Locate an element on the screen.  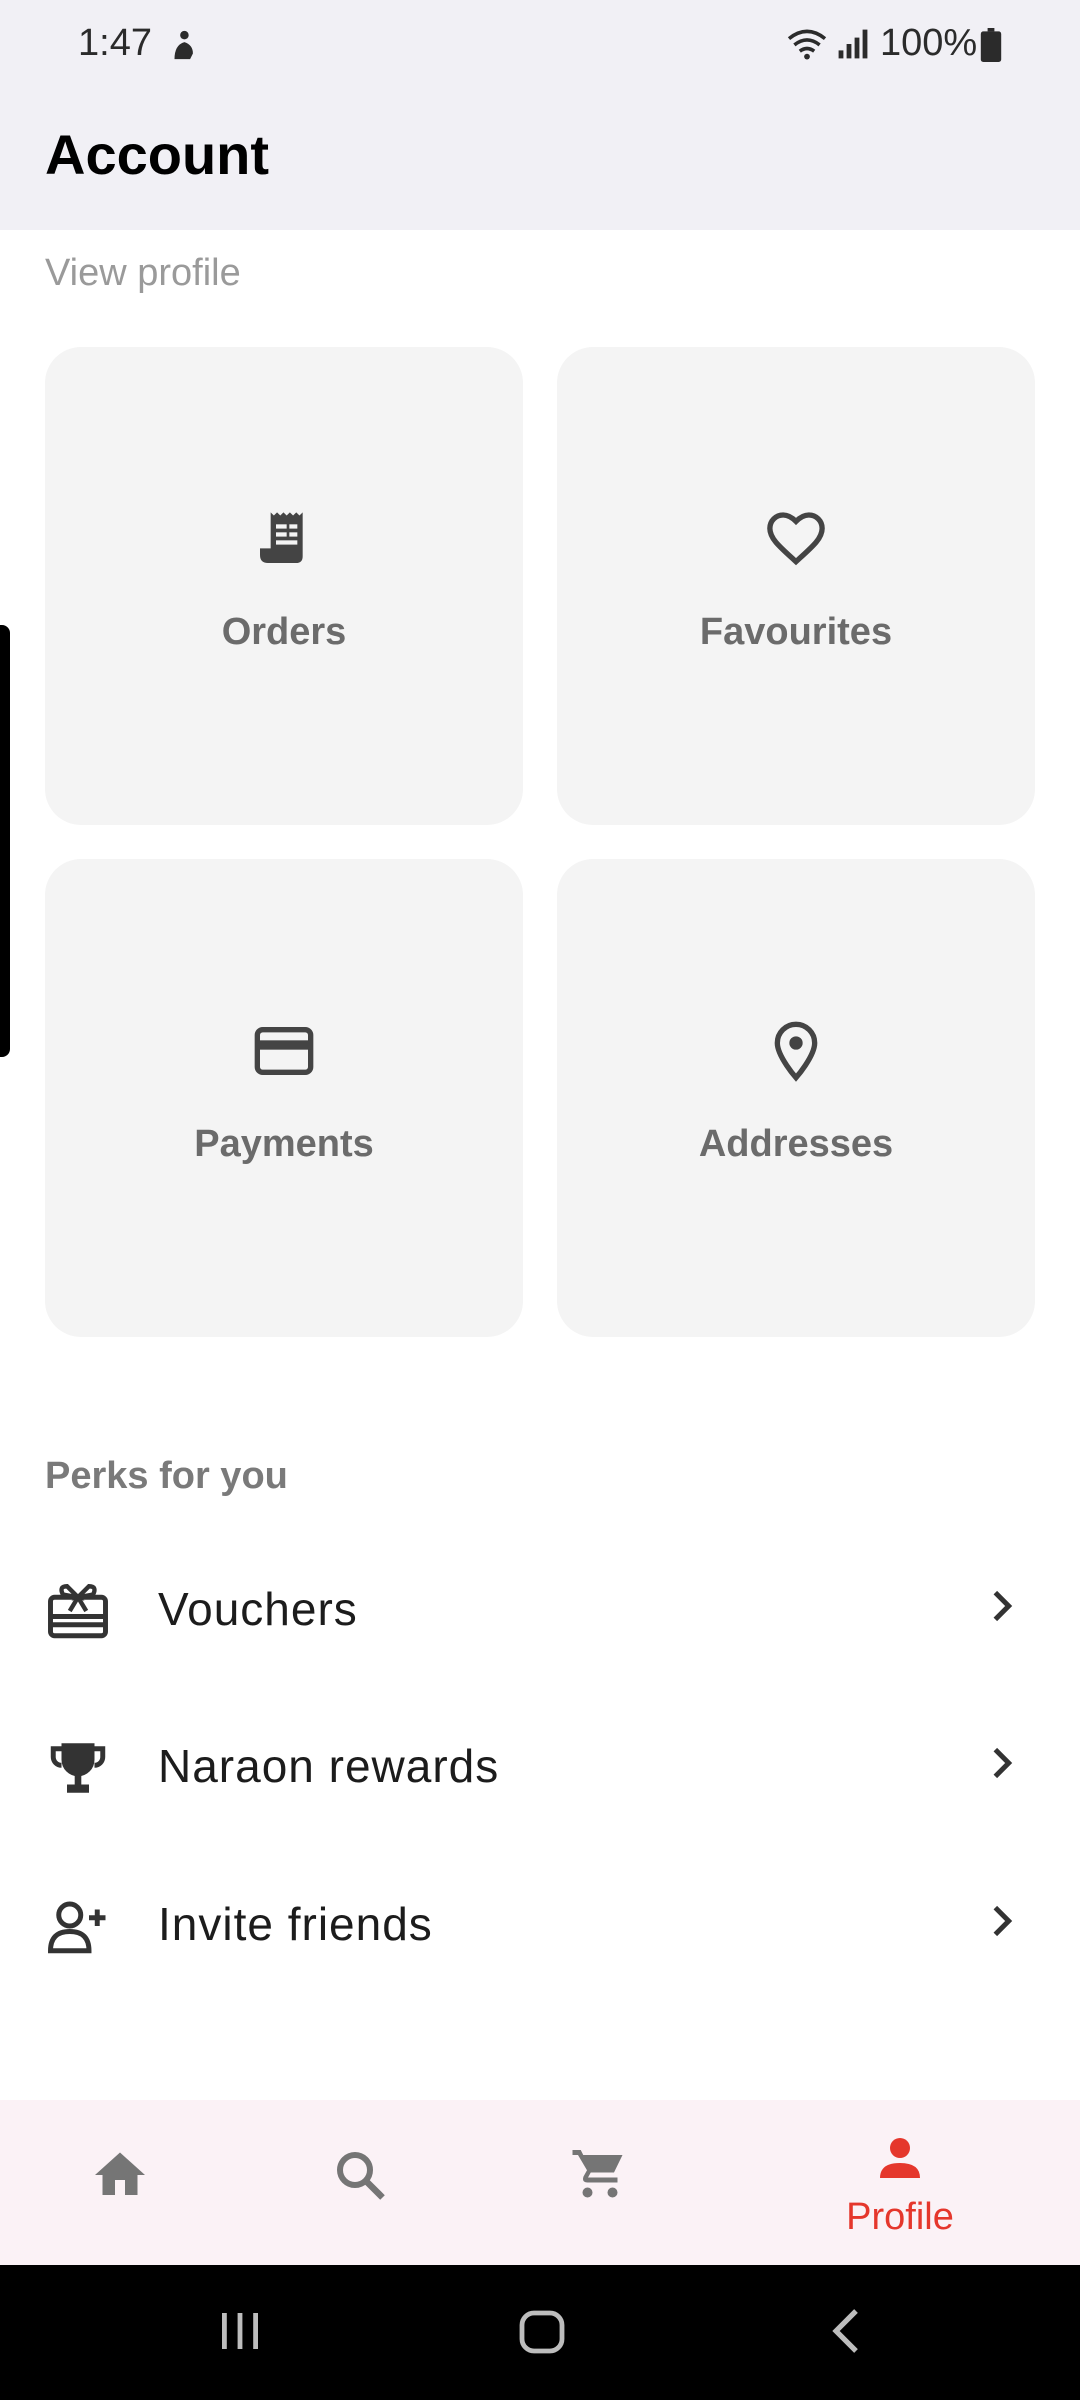
orders-tile: Orders is located at coordinates (284, 586).